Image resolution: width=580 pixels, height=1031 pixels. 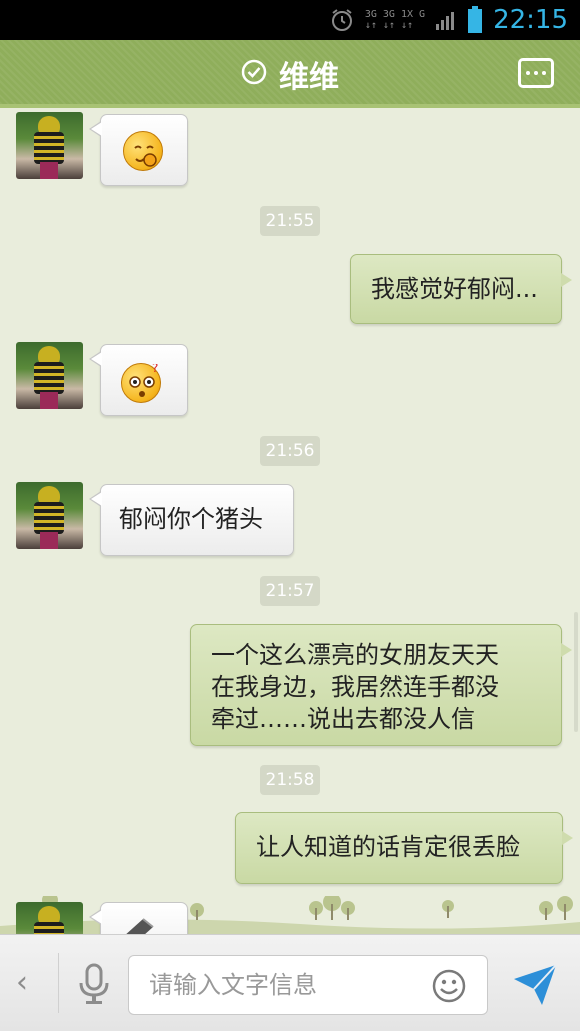 I want to click on divider, so click(x=58, y=983).